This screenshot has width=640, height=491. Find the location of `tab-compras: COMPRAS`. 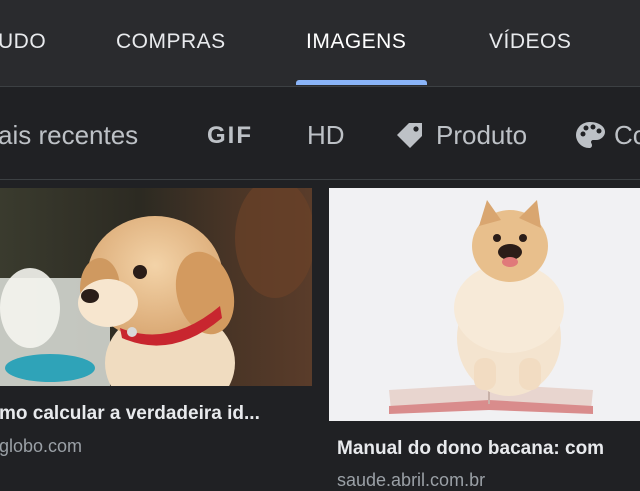

tab-compras: COMPRAS is located at coordinates (171, 42).